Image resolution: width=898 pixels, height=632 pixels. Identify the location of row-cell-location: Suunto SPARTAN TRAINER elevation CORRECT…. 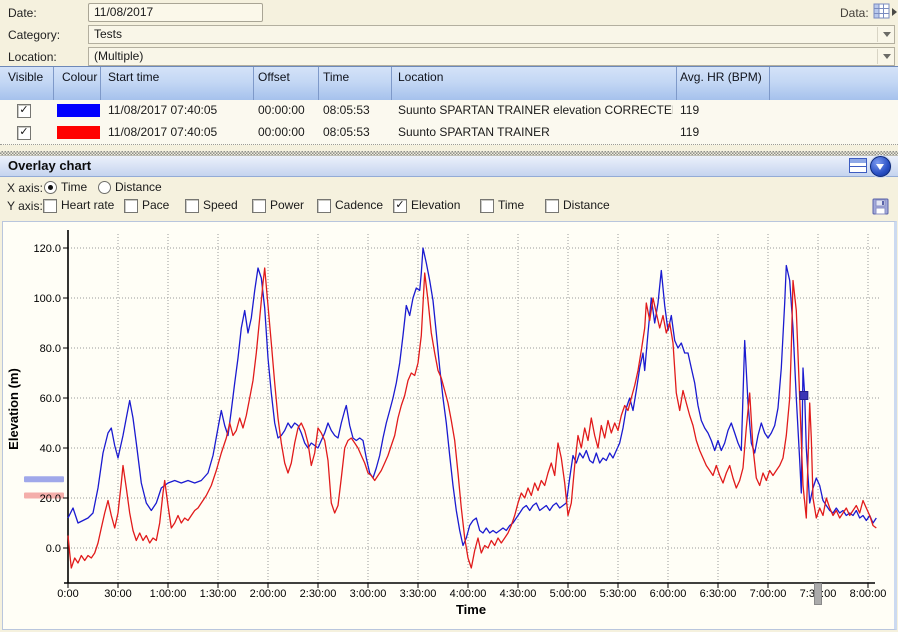
(535, 110).